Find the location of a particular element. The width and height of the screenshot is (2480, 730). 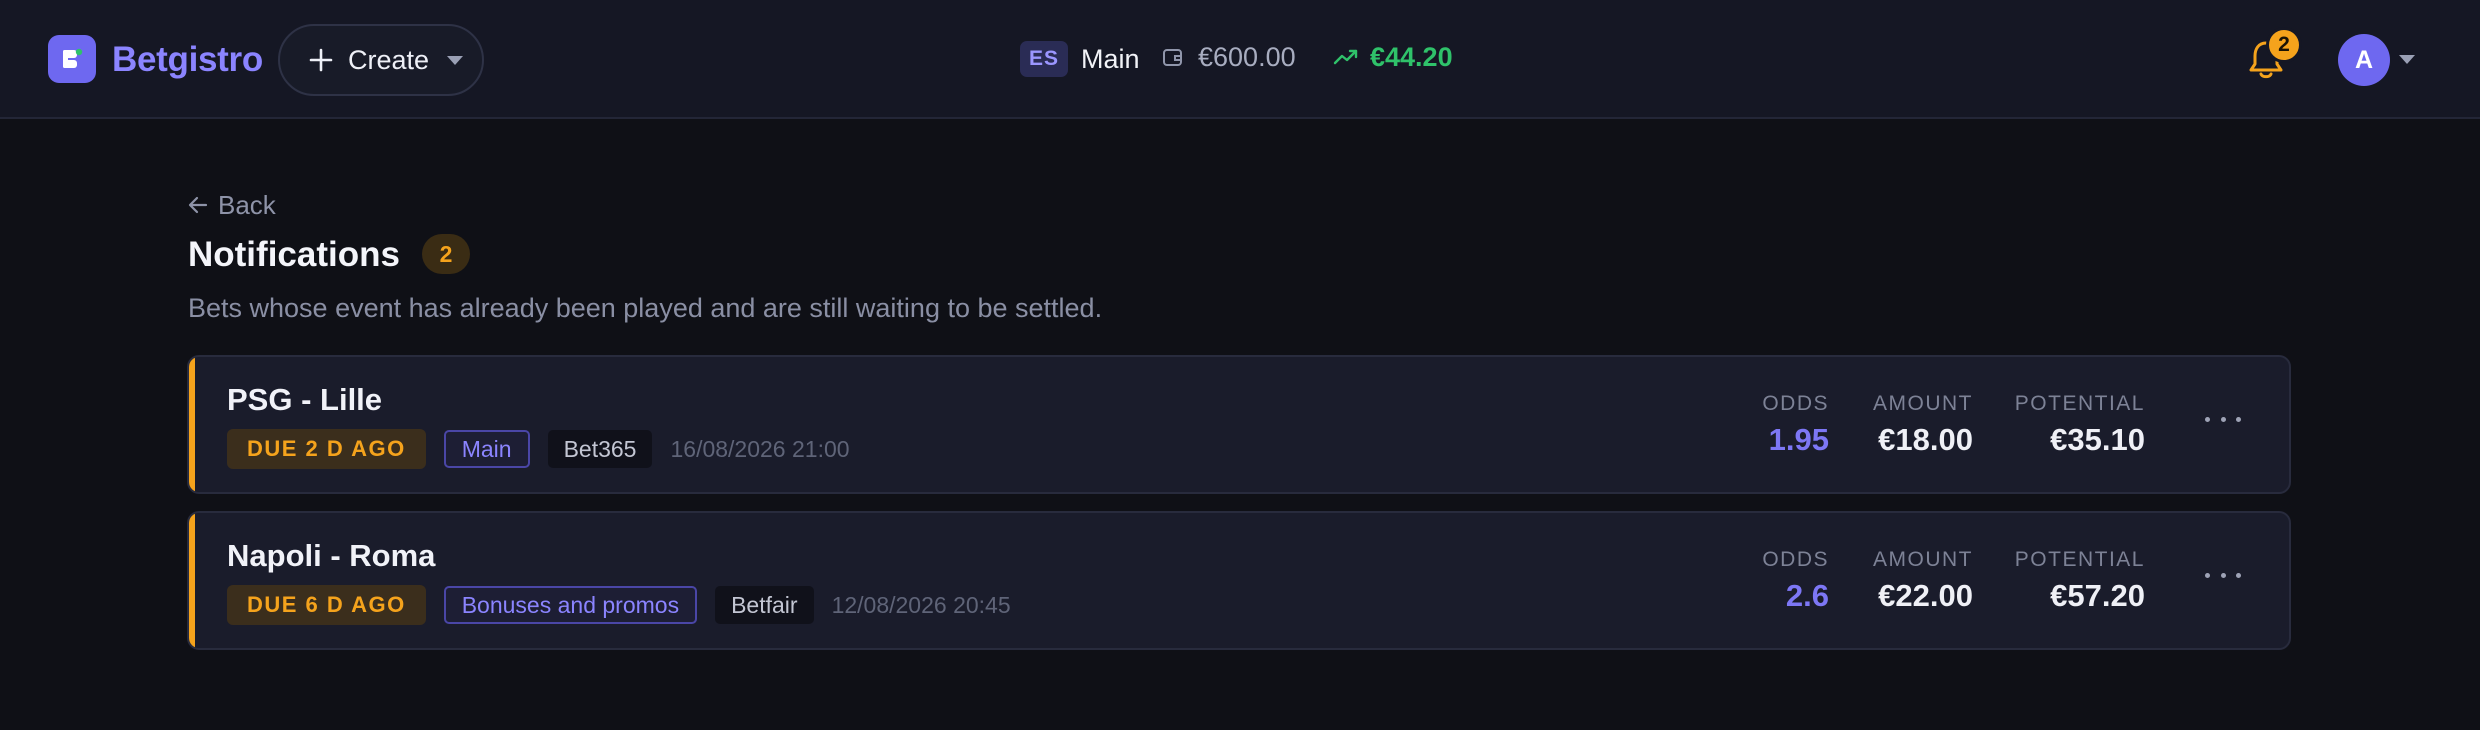

bookmaker-tag: Betfair is located at coordinates (764, 605).